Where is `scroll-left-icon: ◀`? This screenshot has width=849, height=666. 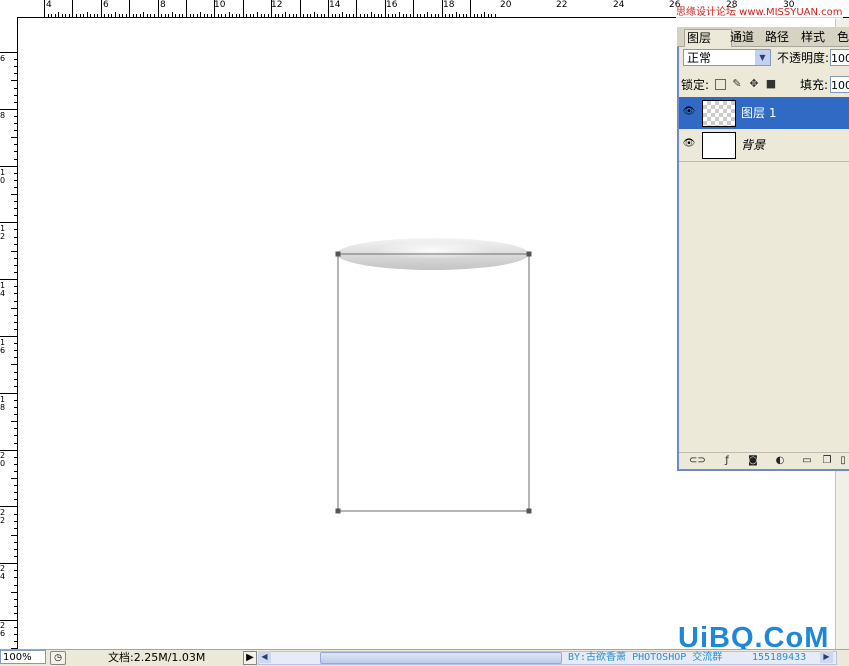 scroll-left-icon: ◀ is located at coordinates (264, 657).